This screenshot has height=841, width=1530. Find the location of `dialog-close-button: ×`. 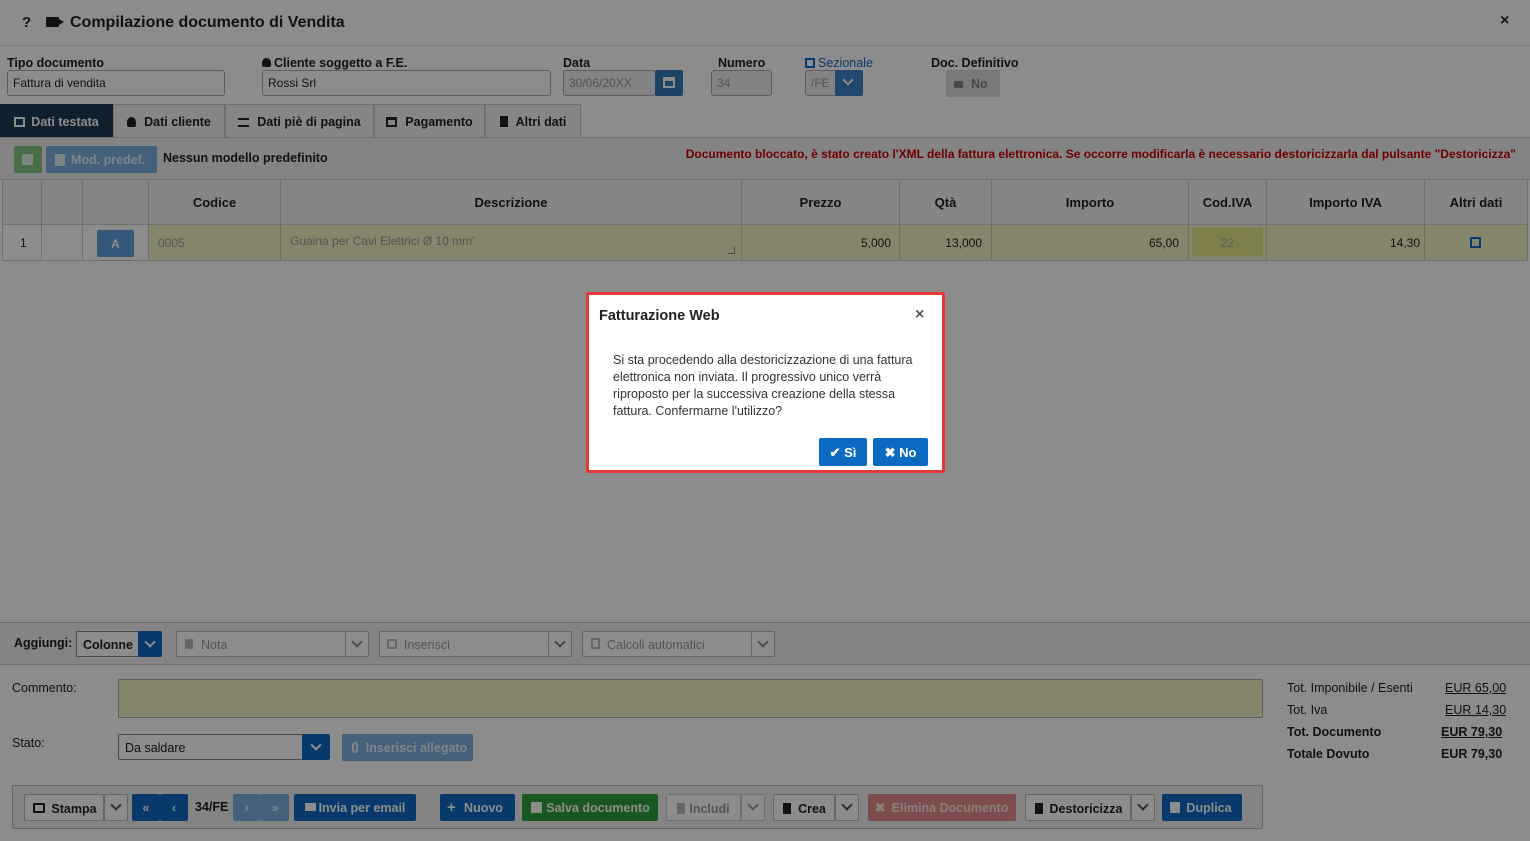

dialog-close-button: × is located at coordinates (919, 315).